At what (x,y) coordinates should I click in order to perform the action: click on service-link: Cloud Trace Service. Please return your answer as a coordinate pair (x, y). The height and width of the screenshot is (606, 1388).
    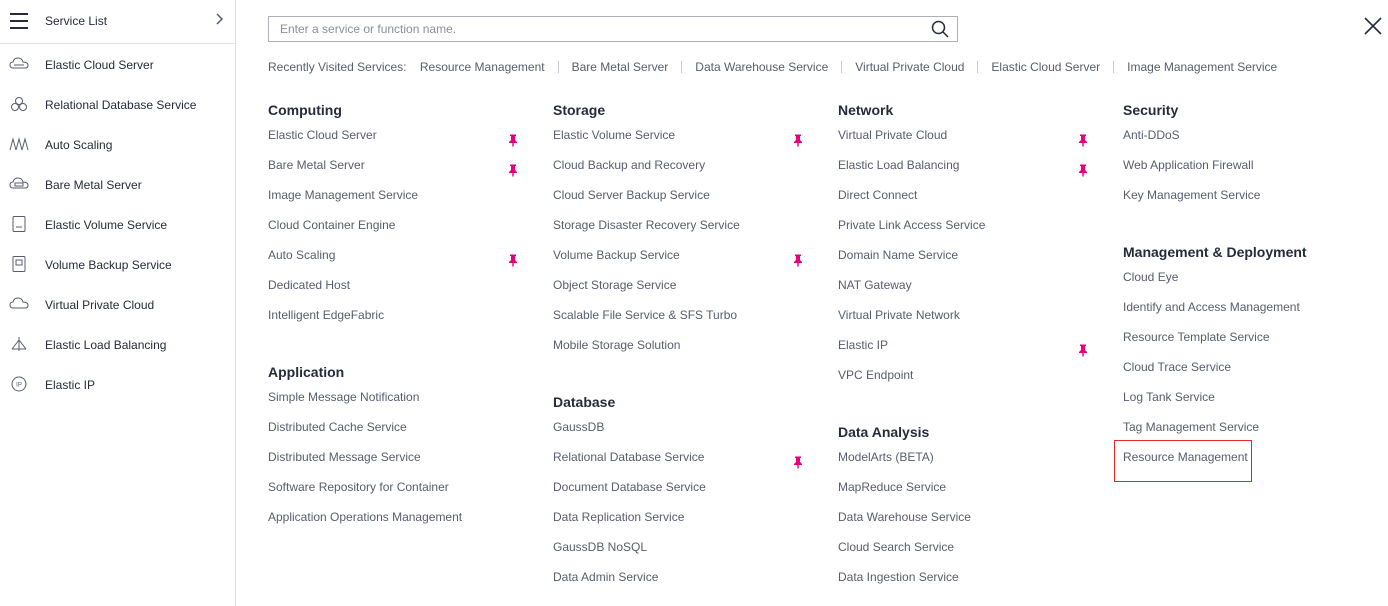
    Looking at the image, I should click on (1248, 367).